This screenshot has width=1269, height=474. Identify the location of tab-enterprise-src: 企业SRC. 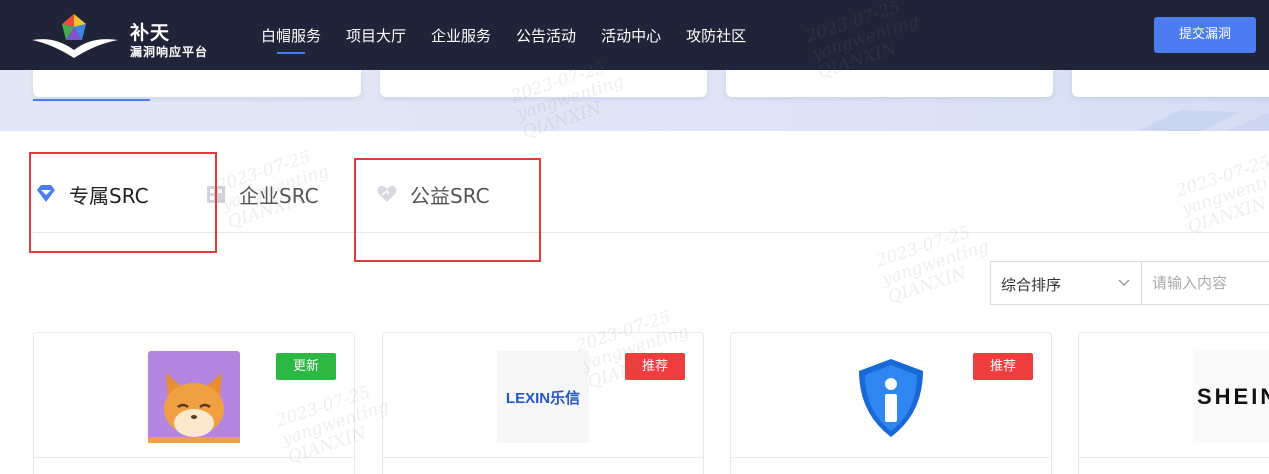
(262, 194).